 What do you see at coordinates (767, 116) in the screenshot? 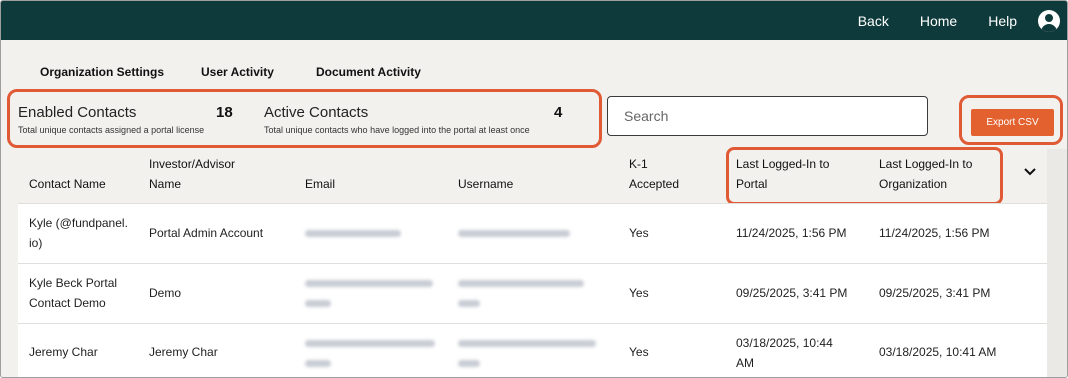
I see `search-input` at bounding box center [767, 116].